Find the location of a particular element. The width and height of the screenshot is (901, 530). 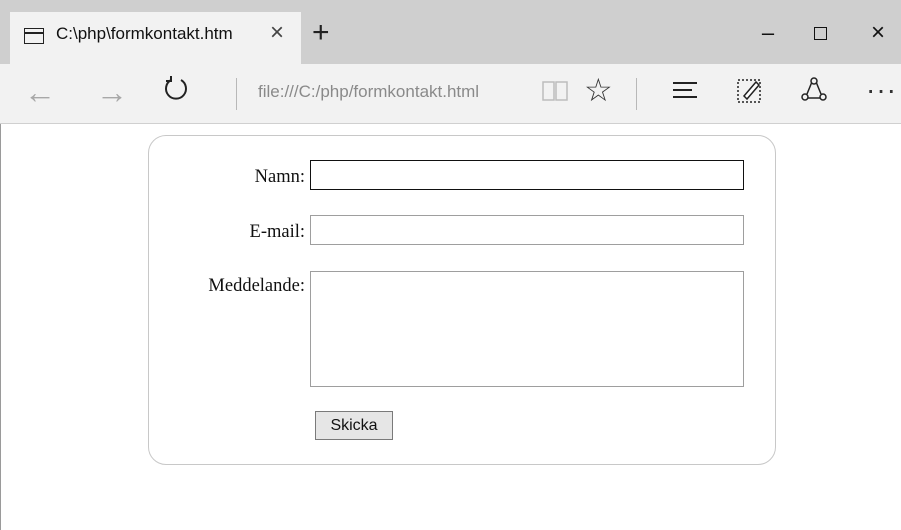

email-label: E-mail: is located at coordinates (277, 232).